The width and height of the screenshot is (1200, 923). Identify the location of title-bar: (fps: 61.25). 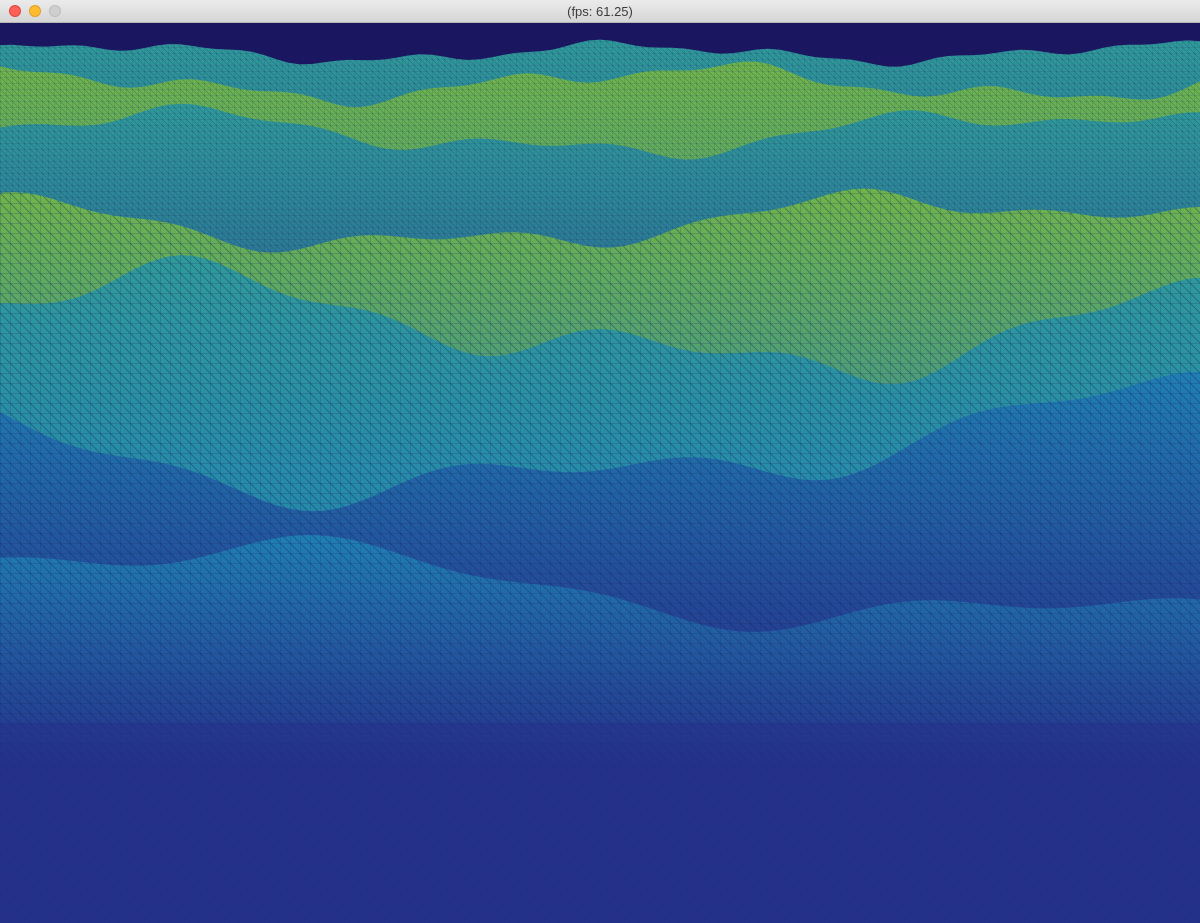
(600, 11).